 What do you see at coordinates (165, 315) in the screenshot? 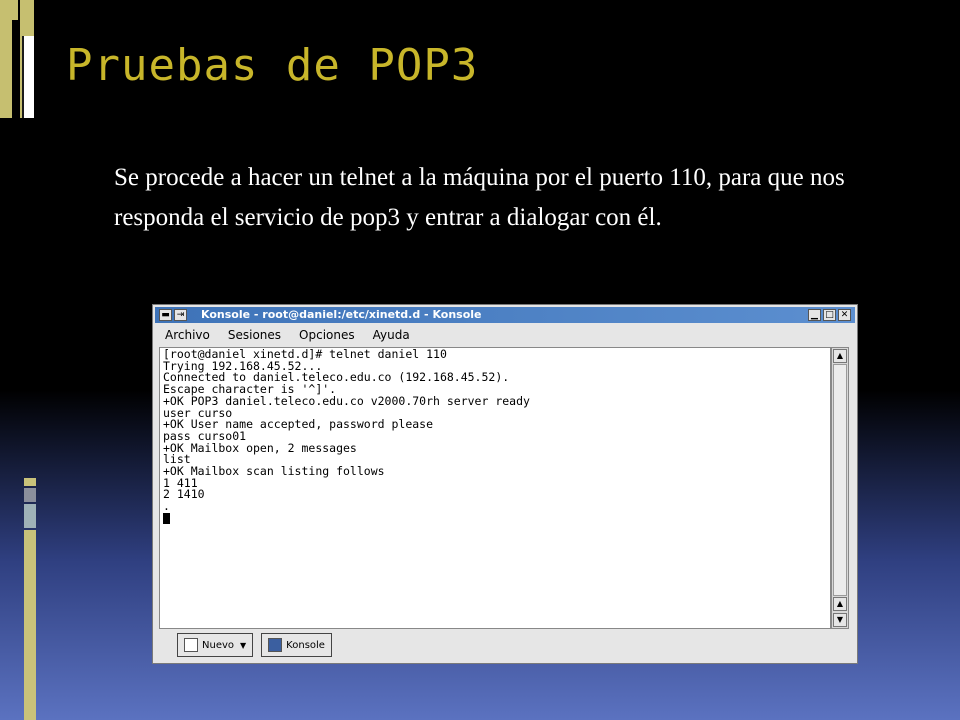
I see `window-menu-icon: ▬` at bounding box center [165, 315].